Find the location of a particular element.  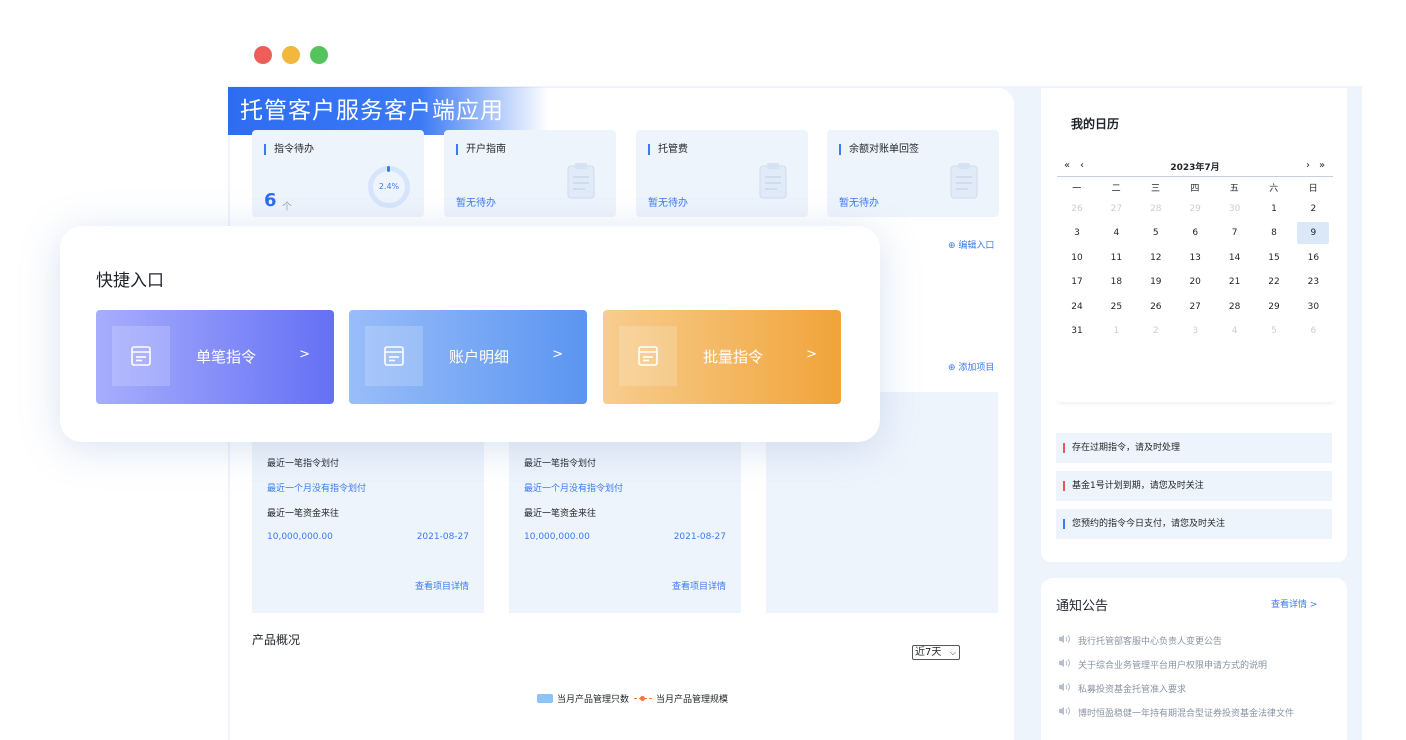

notice-more-link: 查看详情 > is located at coordinates (1294, 603).